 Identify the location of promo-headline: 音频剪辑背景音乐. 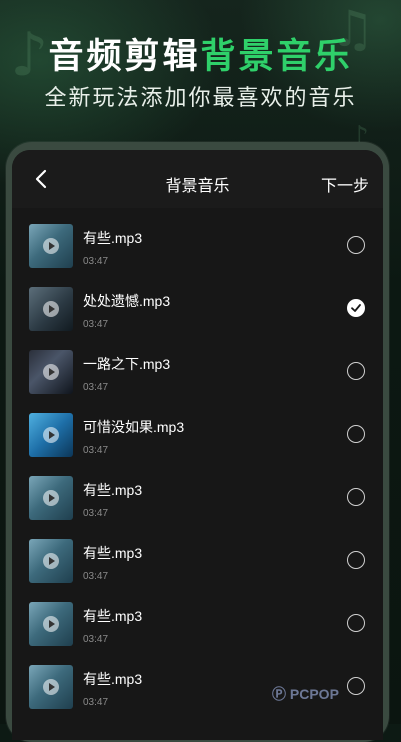
(200, 53).